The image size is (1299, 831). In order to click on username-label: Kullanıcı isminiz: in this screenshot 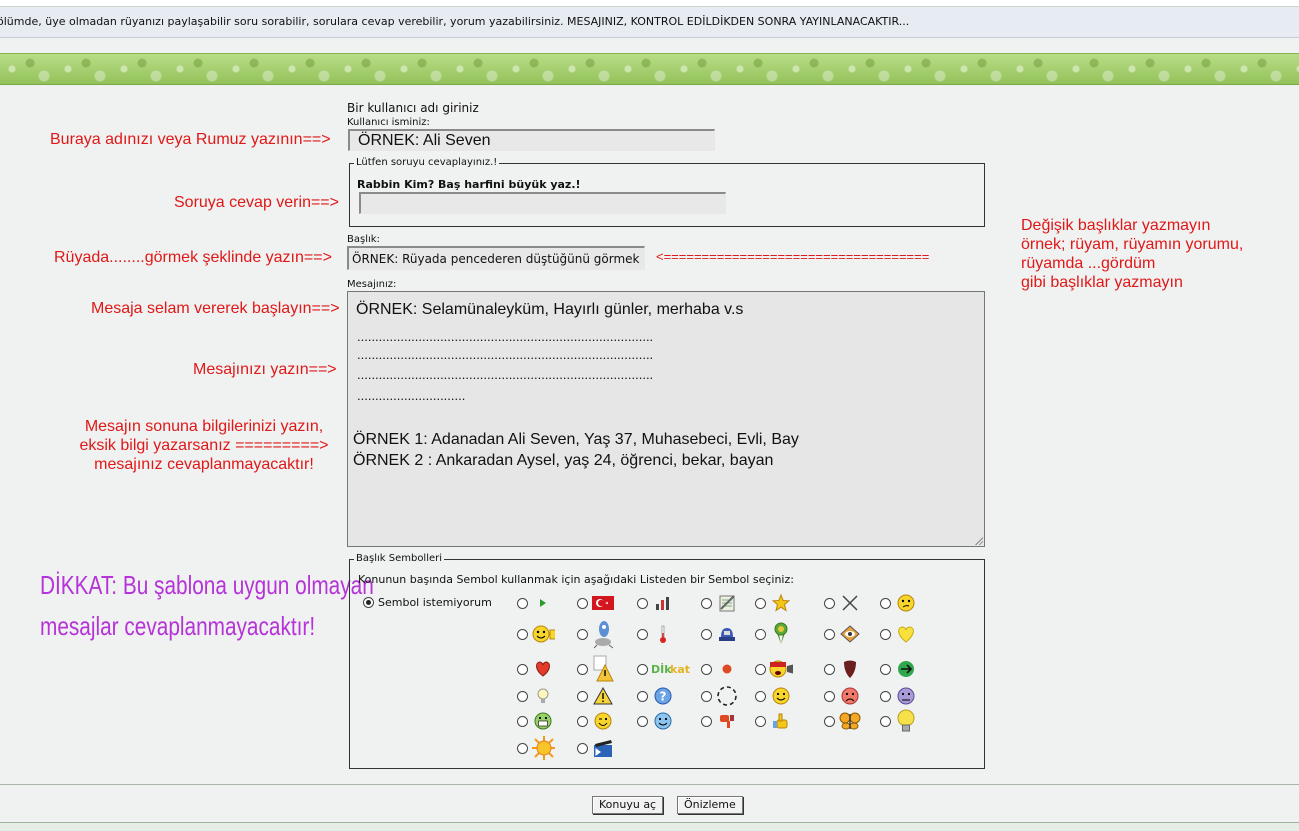, I will do `click(388, 122)`.